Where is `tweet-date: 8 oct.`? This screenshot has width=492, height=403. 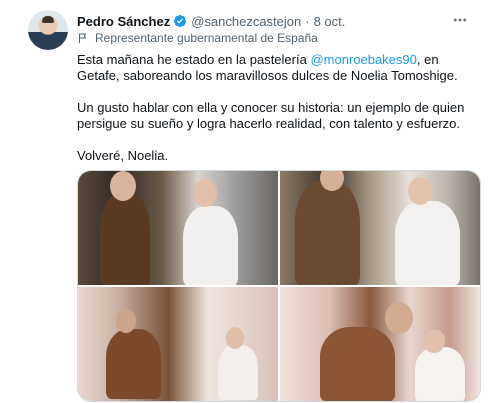
tweet-date: 8 oct. is located at coordinates (330, 21).